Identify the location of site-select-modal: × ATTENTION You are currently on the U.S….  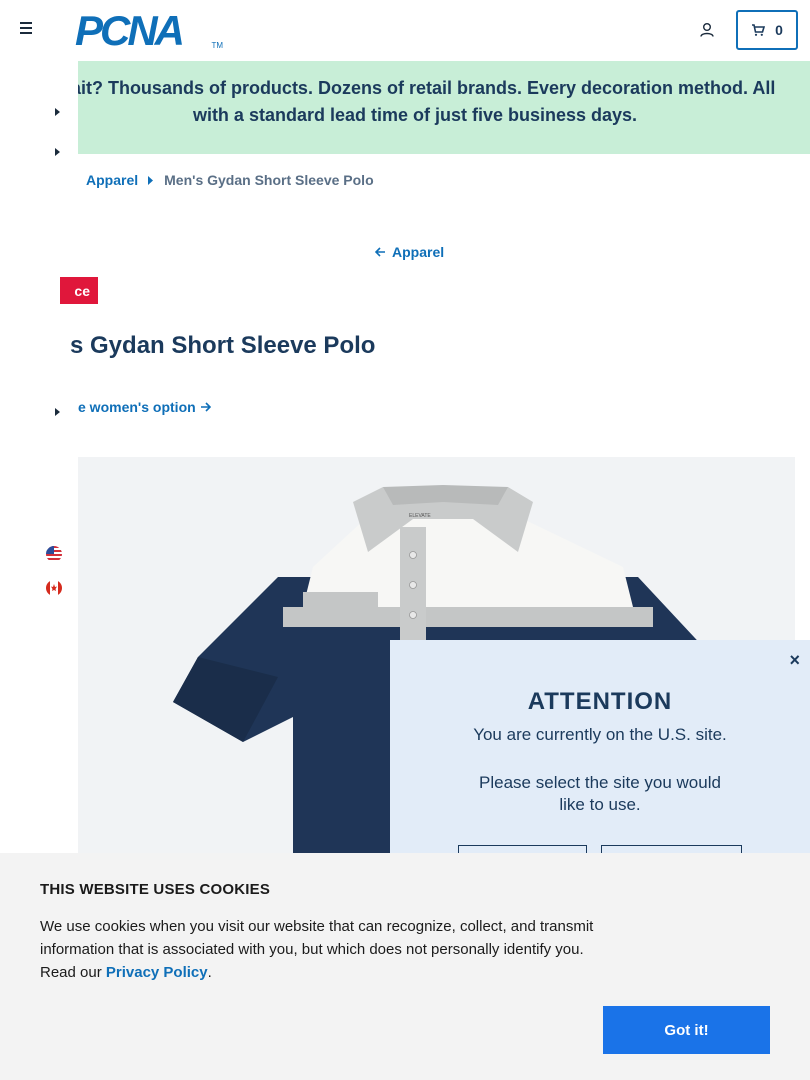
(600, 762).